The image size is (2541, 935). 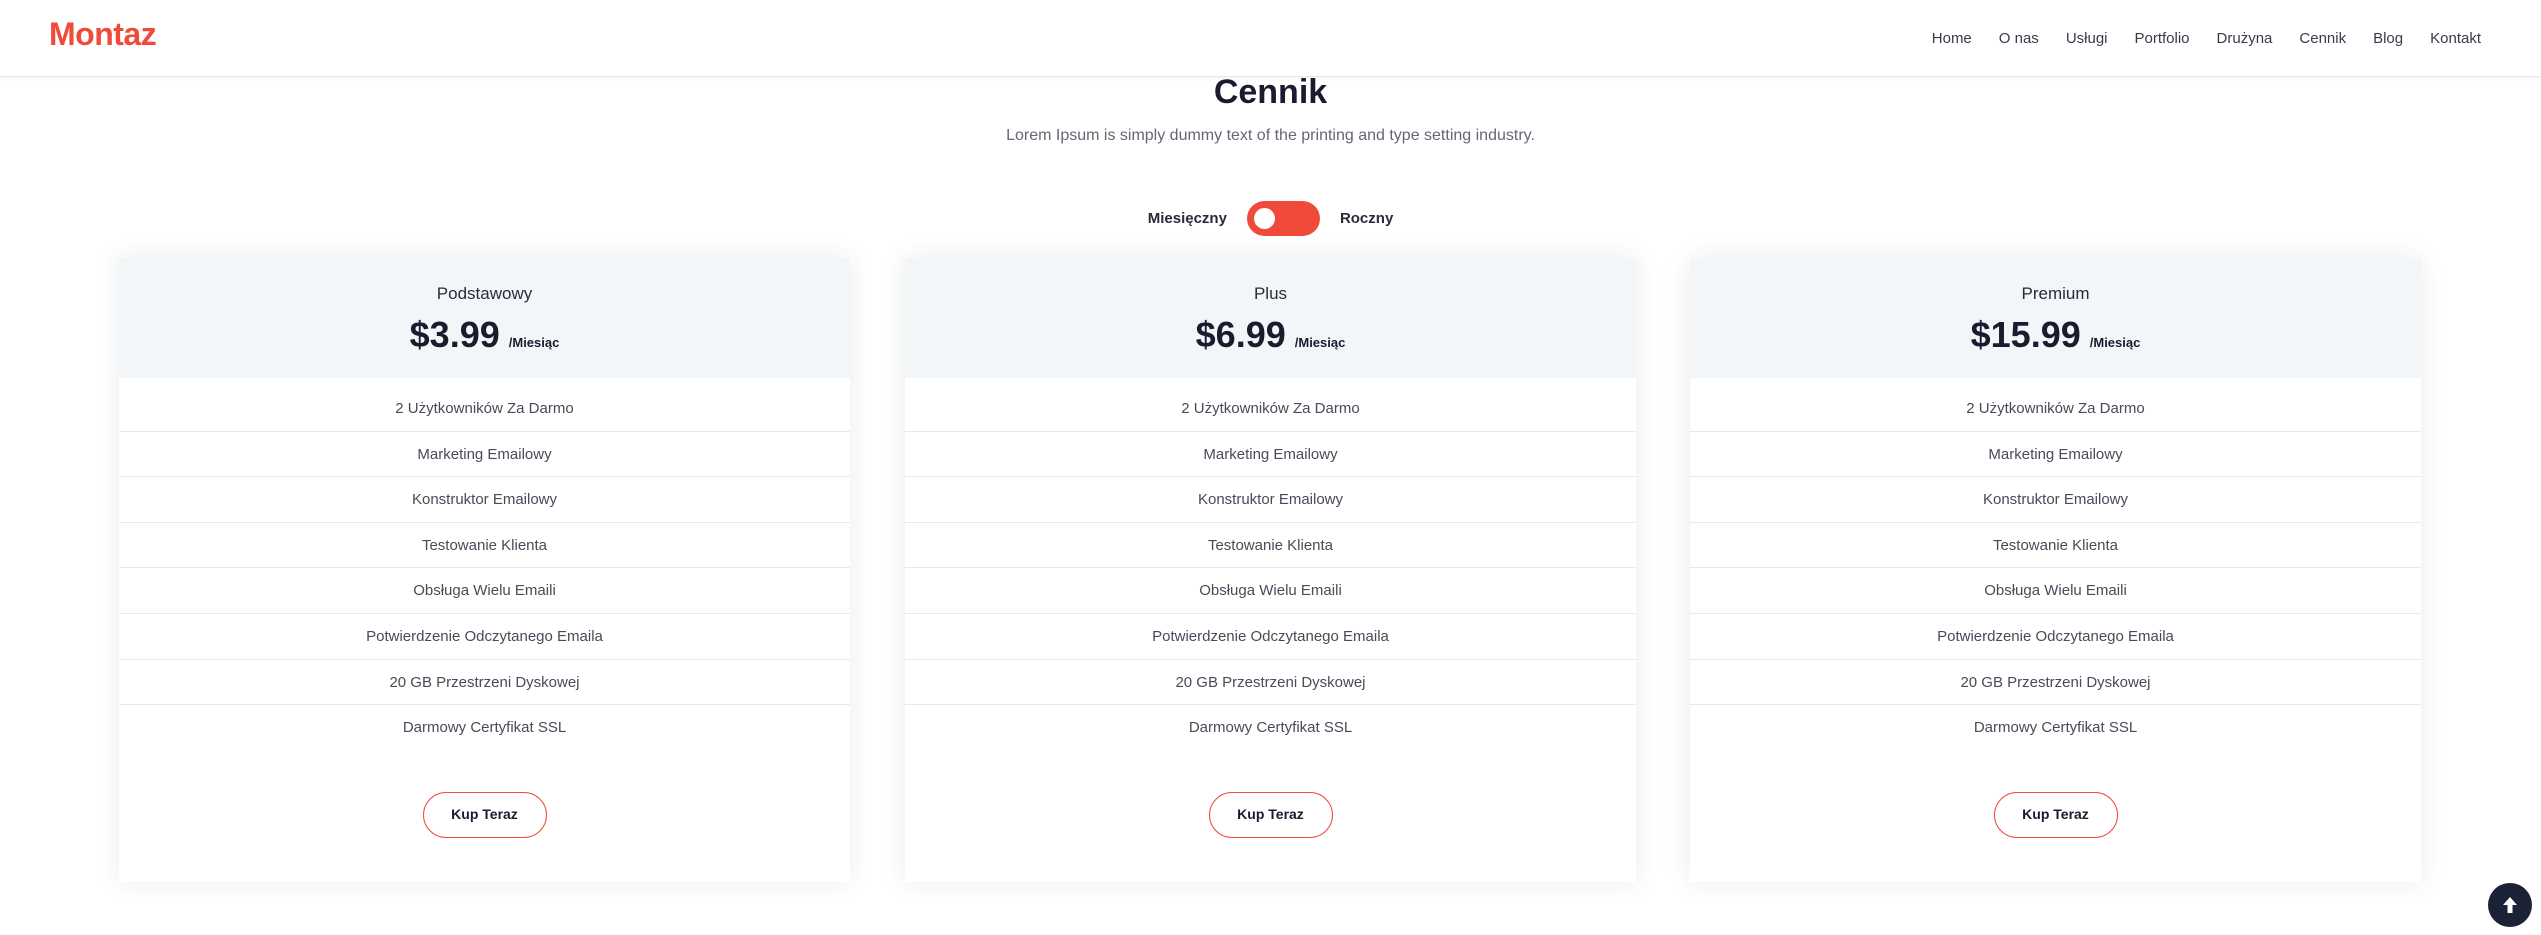 I want to click on card-header: Premium $15.99 /Miesiąc, so click(x=2055, y=318).